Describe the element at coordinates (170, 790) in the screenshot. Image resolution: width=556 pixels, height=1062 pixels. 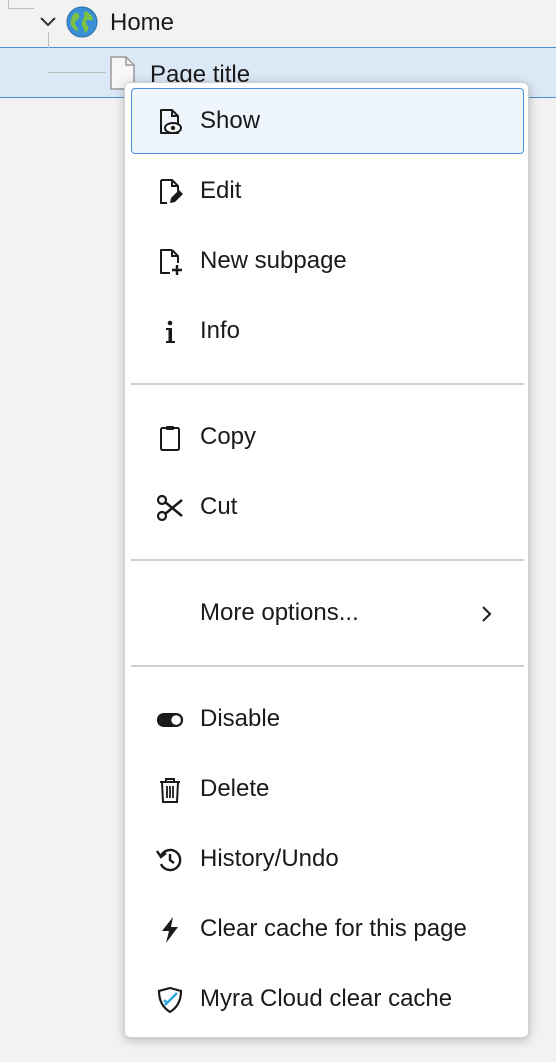
I see `trash-icon` at that location.